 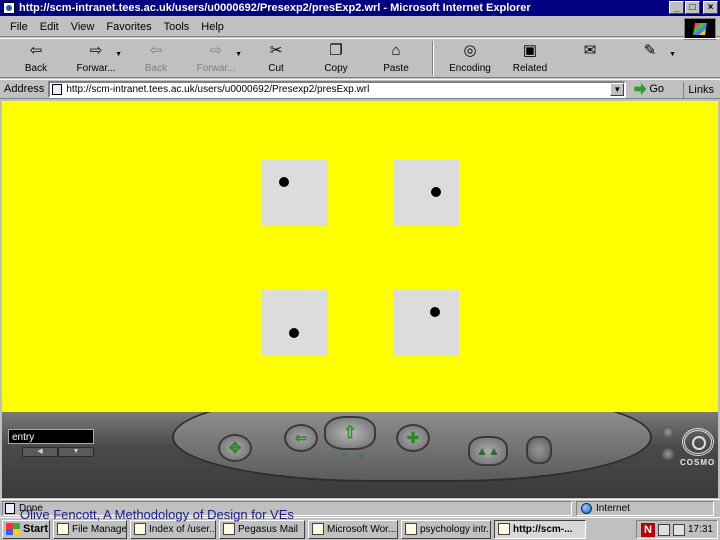 I want to click on previous-viewpoint-button: ◀, so click(x=40, y=452).